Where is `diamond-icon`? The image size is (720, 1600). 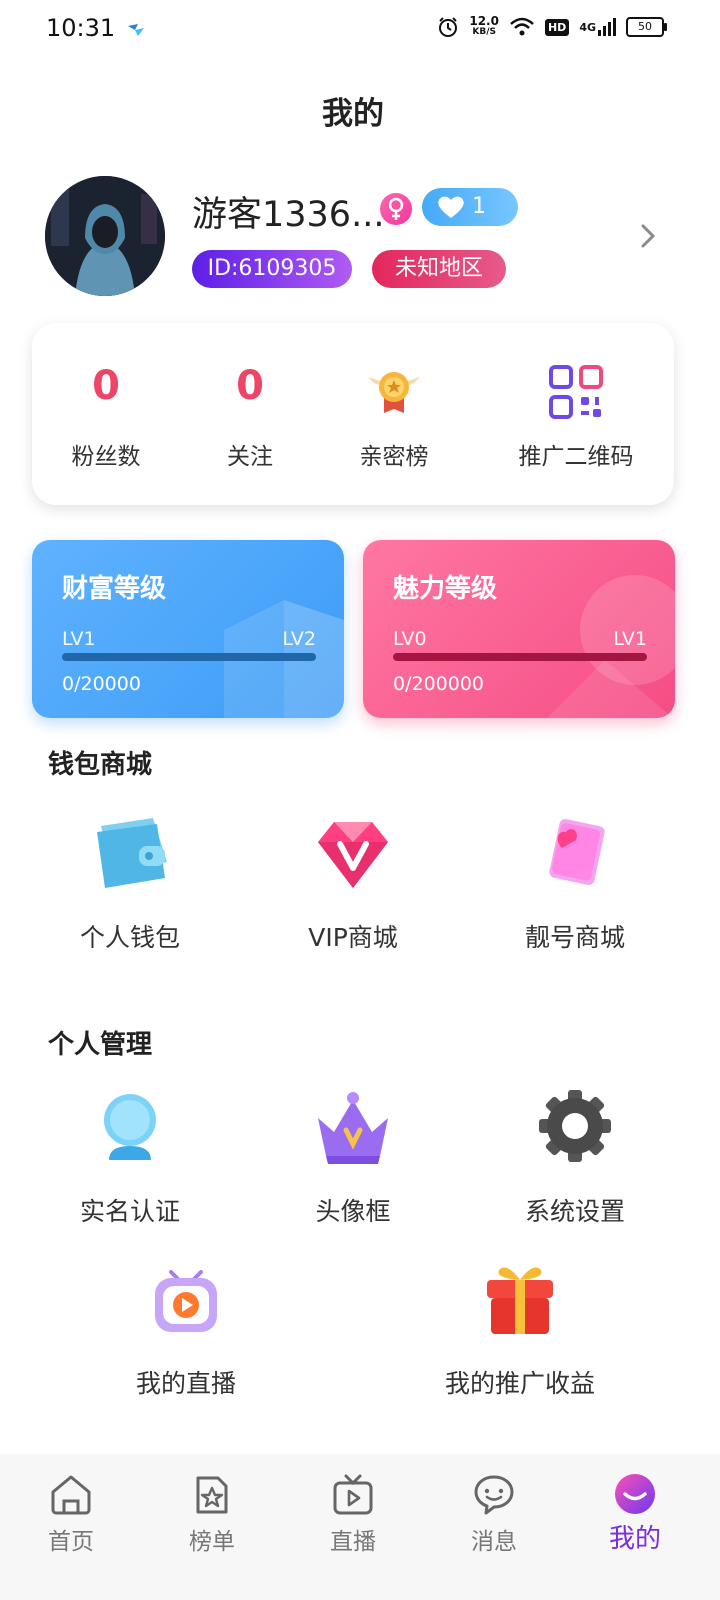
diamond-icon is located at coordinates (353, 855).